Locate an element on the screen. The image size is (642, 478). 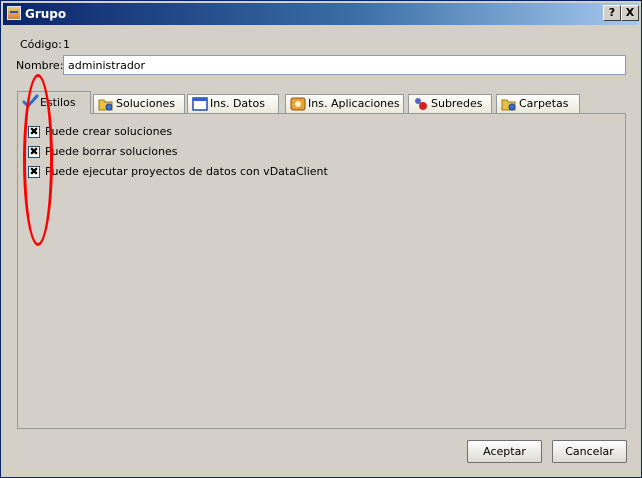
applications-icon is located at coordinates (298, 104).